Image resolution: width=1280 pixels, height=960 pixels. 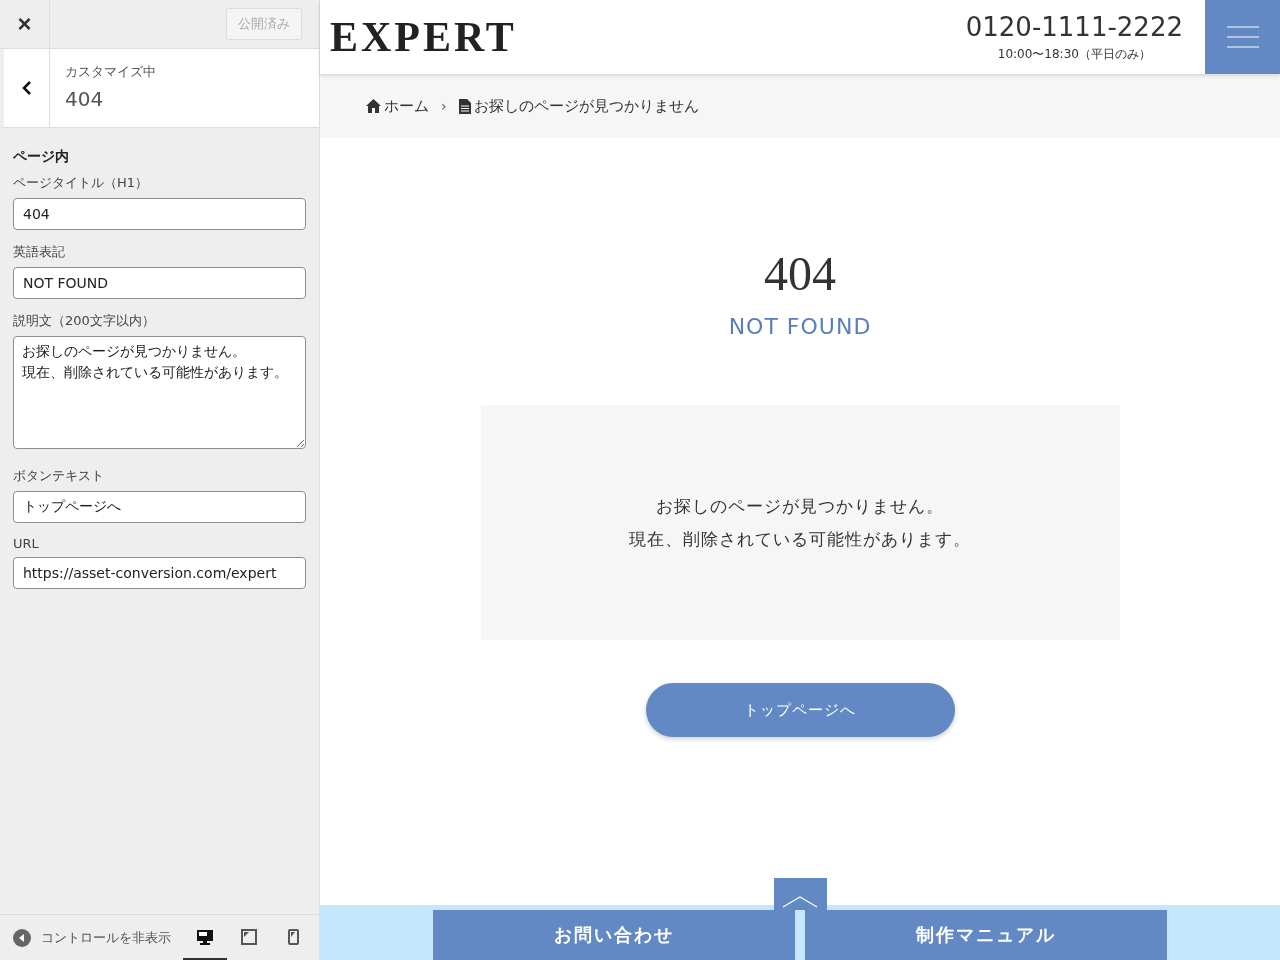 What do you see at coordinates (464, 106) in the screenshot?
I see `document-icon` at bounding box center [464, 106].